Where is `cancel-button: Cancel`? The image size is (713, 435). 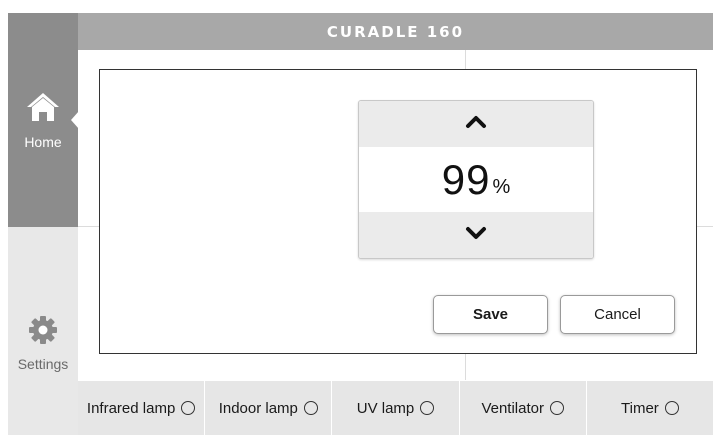
cancel-button: Cancel is located at coordinates (617, 314).